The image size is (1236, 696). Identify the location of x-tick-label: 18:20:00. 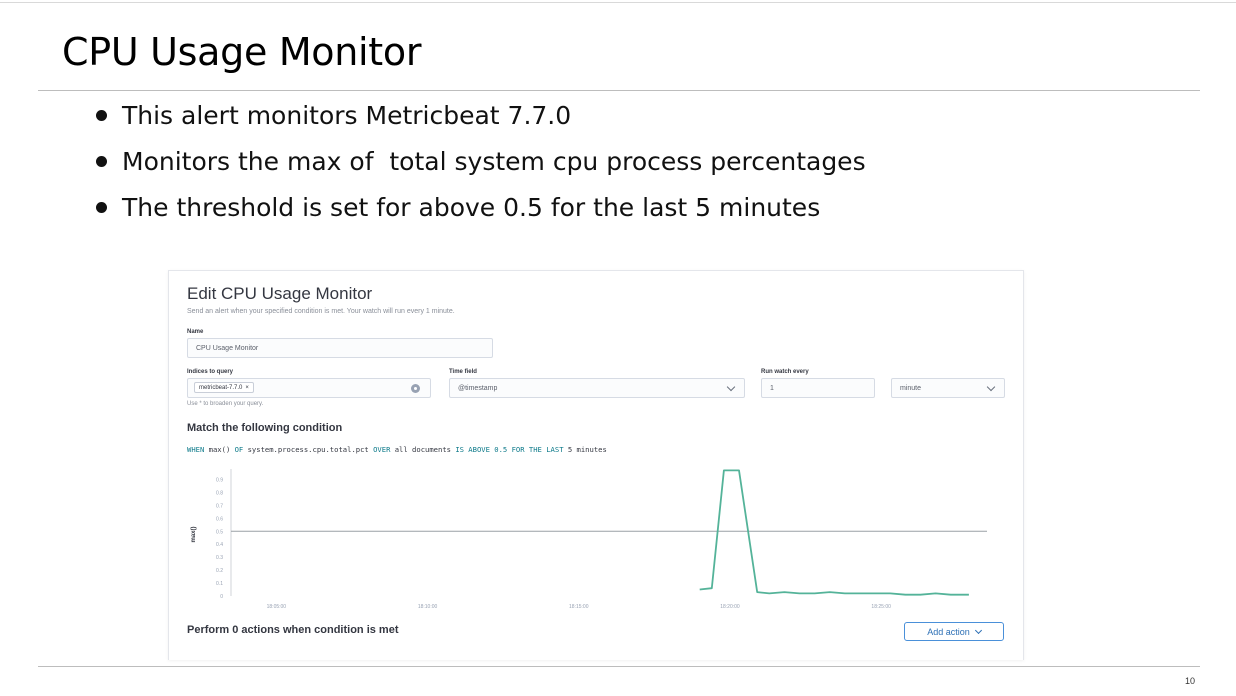
(730, 607).